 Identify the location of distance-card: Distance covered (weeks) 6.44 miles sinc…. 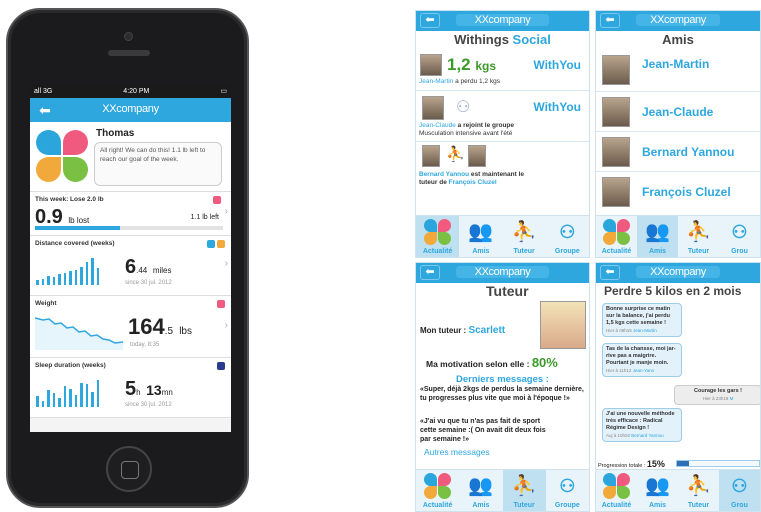
(130, 266).